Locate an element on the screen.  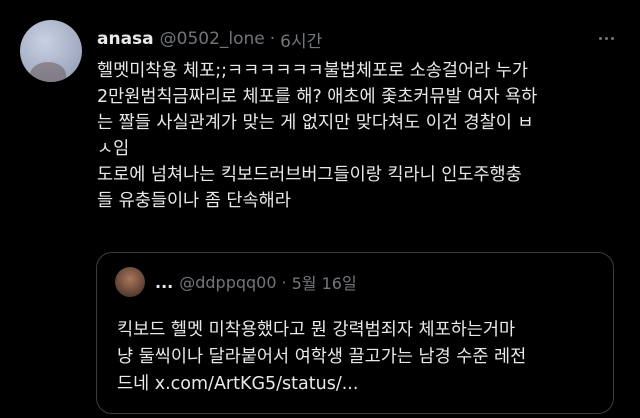
tweet-text-line: 들 유충들이나 좀 단속해라 is located at coordinates (194, 201).